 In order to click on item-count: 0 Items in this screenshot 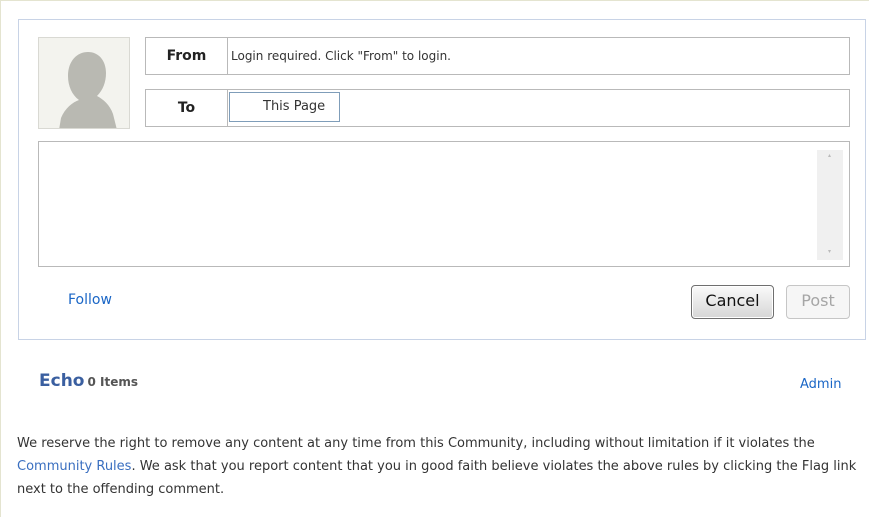, I will do `click(112, 382)`.